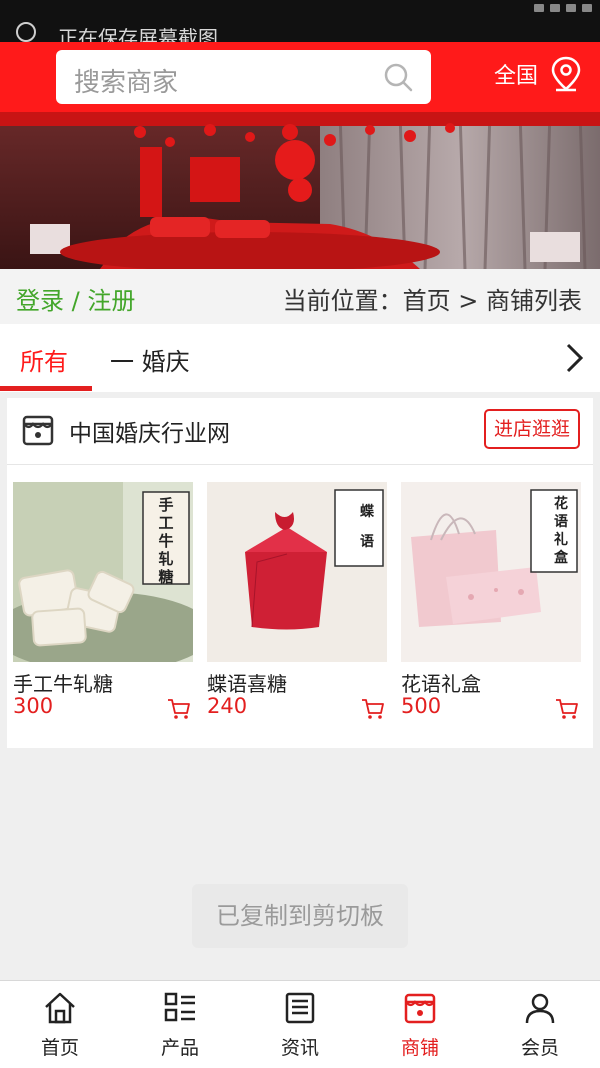 This screenshot has height=1068, width=600. What do you see at coordinates (247, 682) in the screenshot?
I see `product-name: 蝶语喜糖` at bounding box center [247, 682].